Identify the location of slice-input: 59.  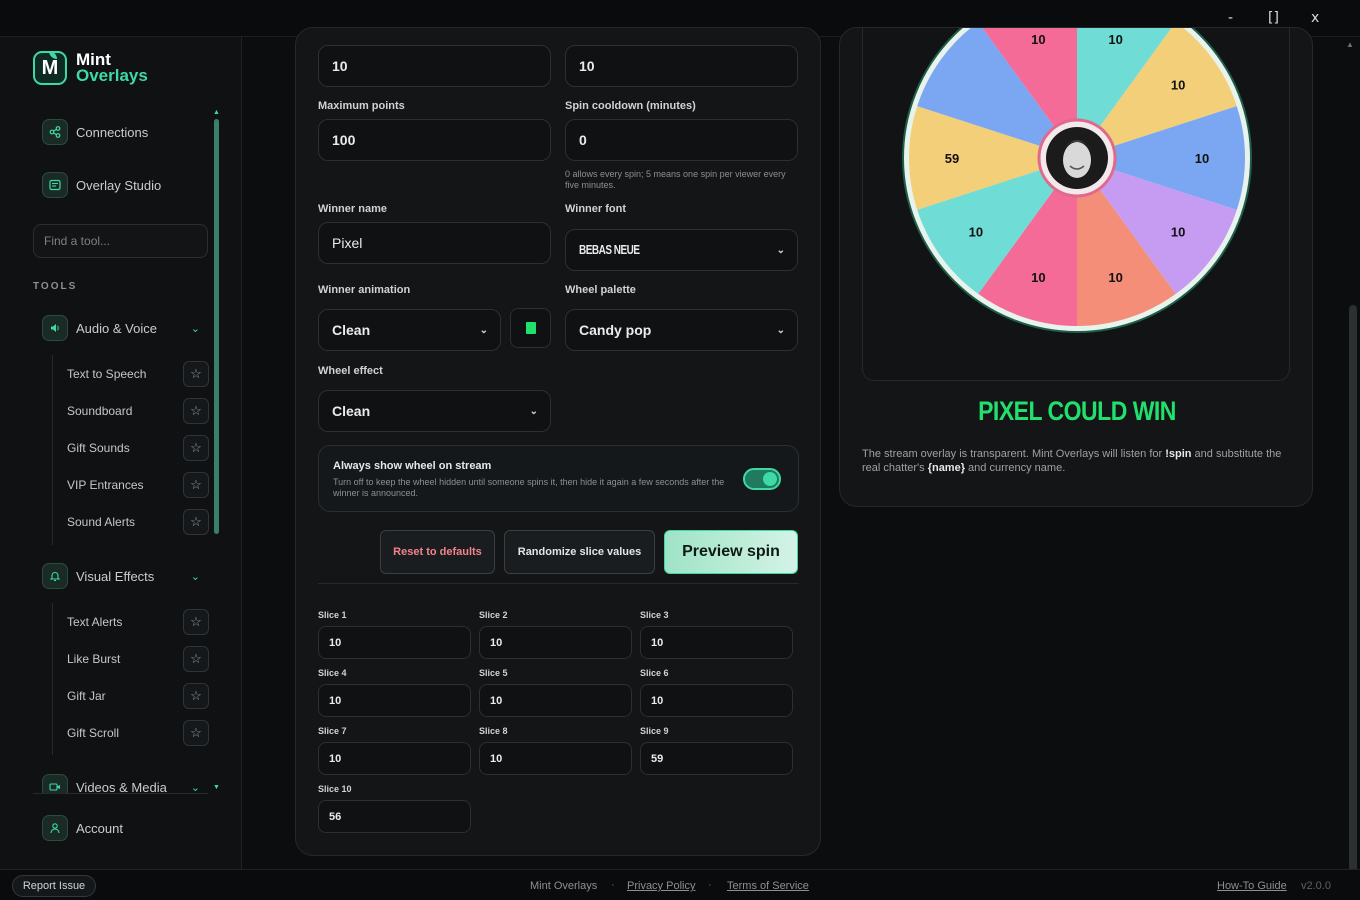
(716, 758).